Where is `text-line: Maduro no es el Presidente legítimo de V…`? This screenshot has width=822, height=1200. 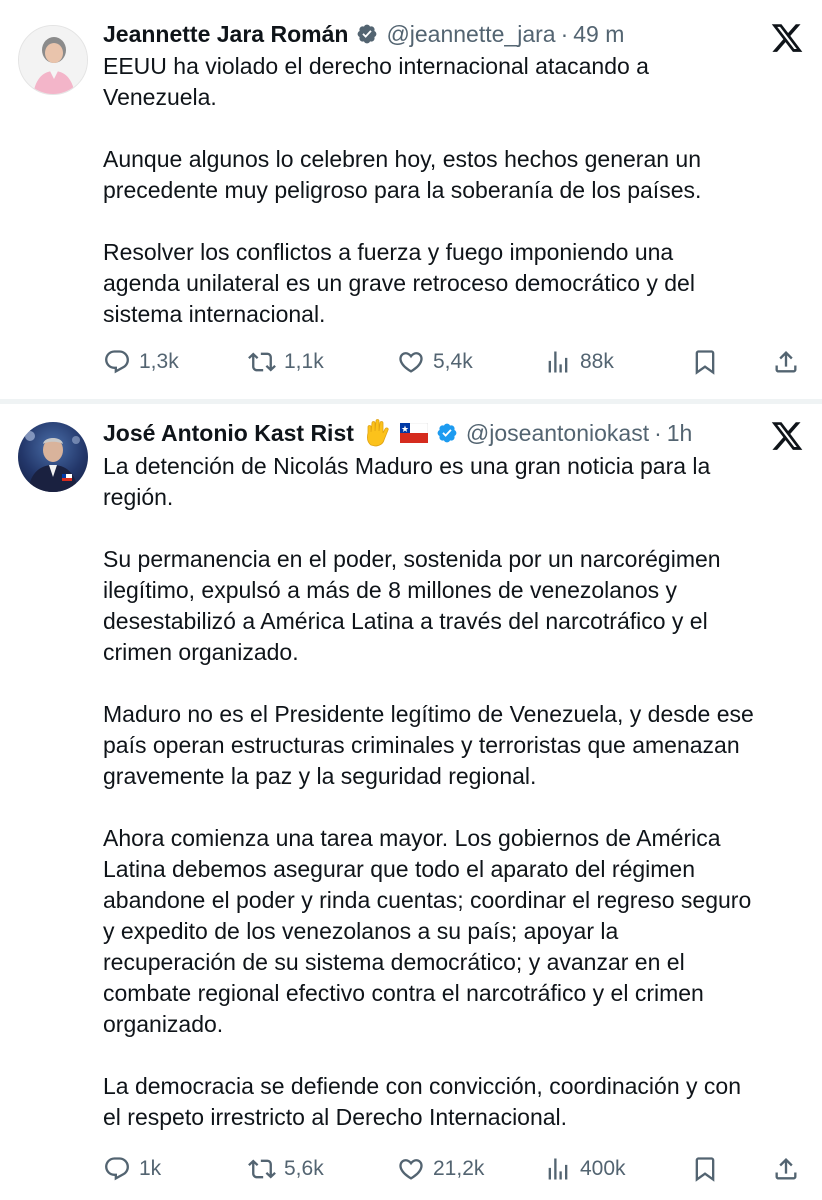
text-line: Maduro no es el Presidente legítimo de V… is located at coordinates (428, 714).